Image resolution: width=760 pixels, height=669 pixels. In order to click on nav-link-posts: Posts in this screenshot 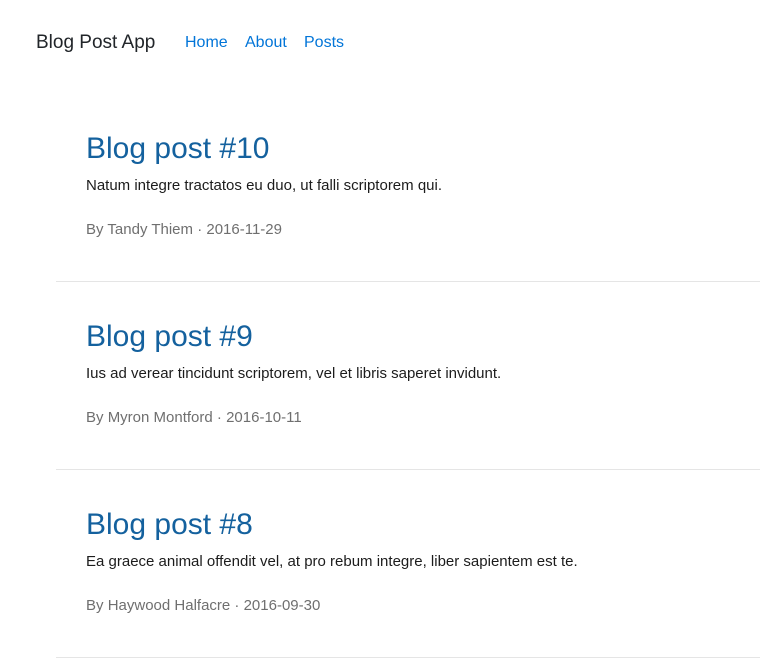, I will do `click(324, 43)`.